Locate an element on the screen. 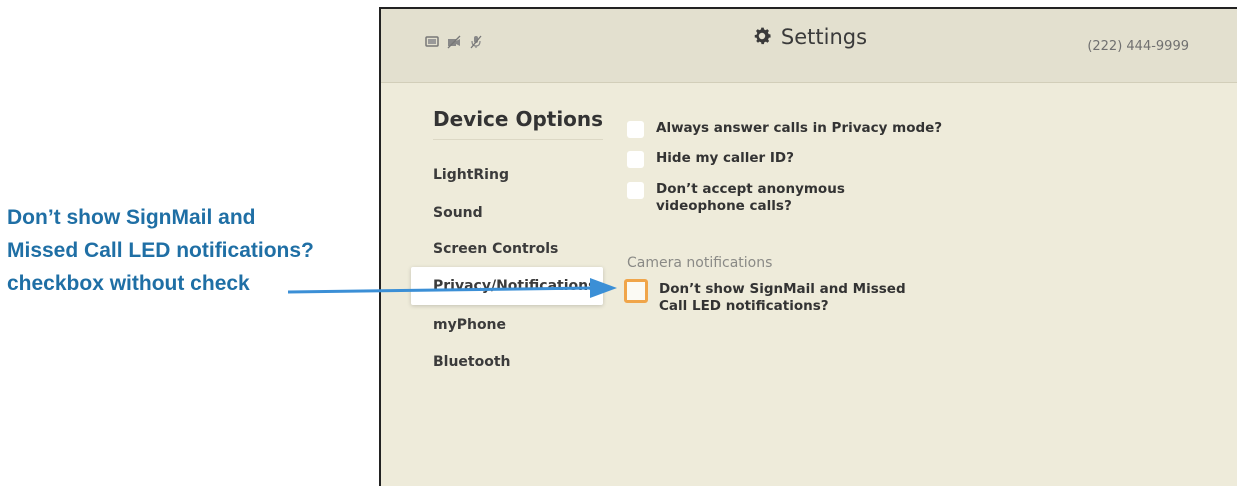  option-always-answer-privacy: Always answer calls in Privacy mode? is located at coordinates (784, 129).